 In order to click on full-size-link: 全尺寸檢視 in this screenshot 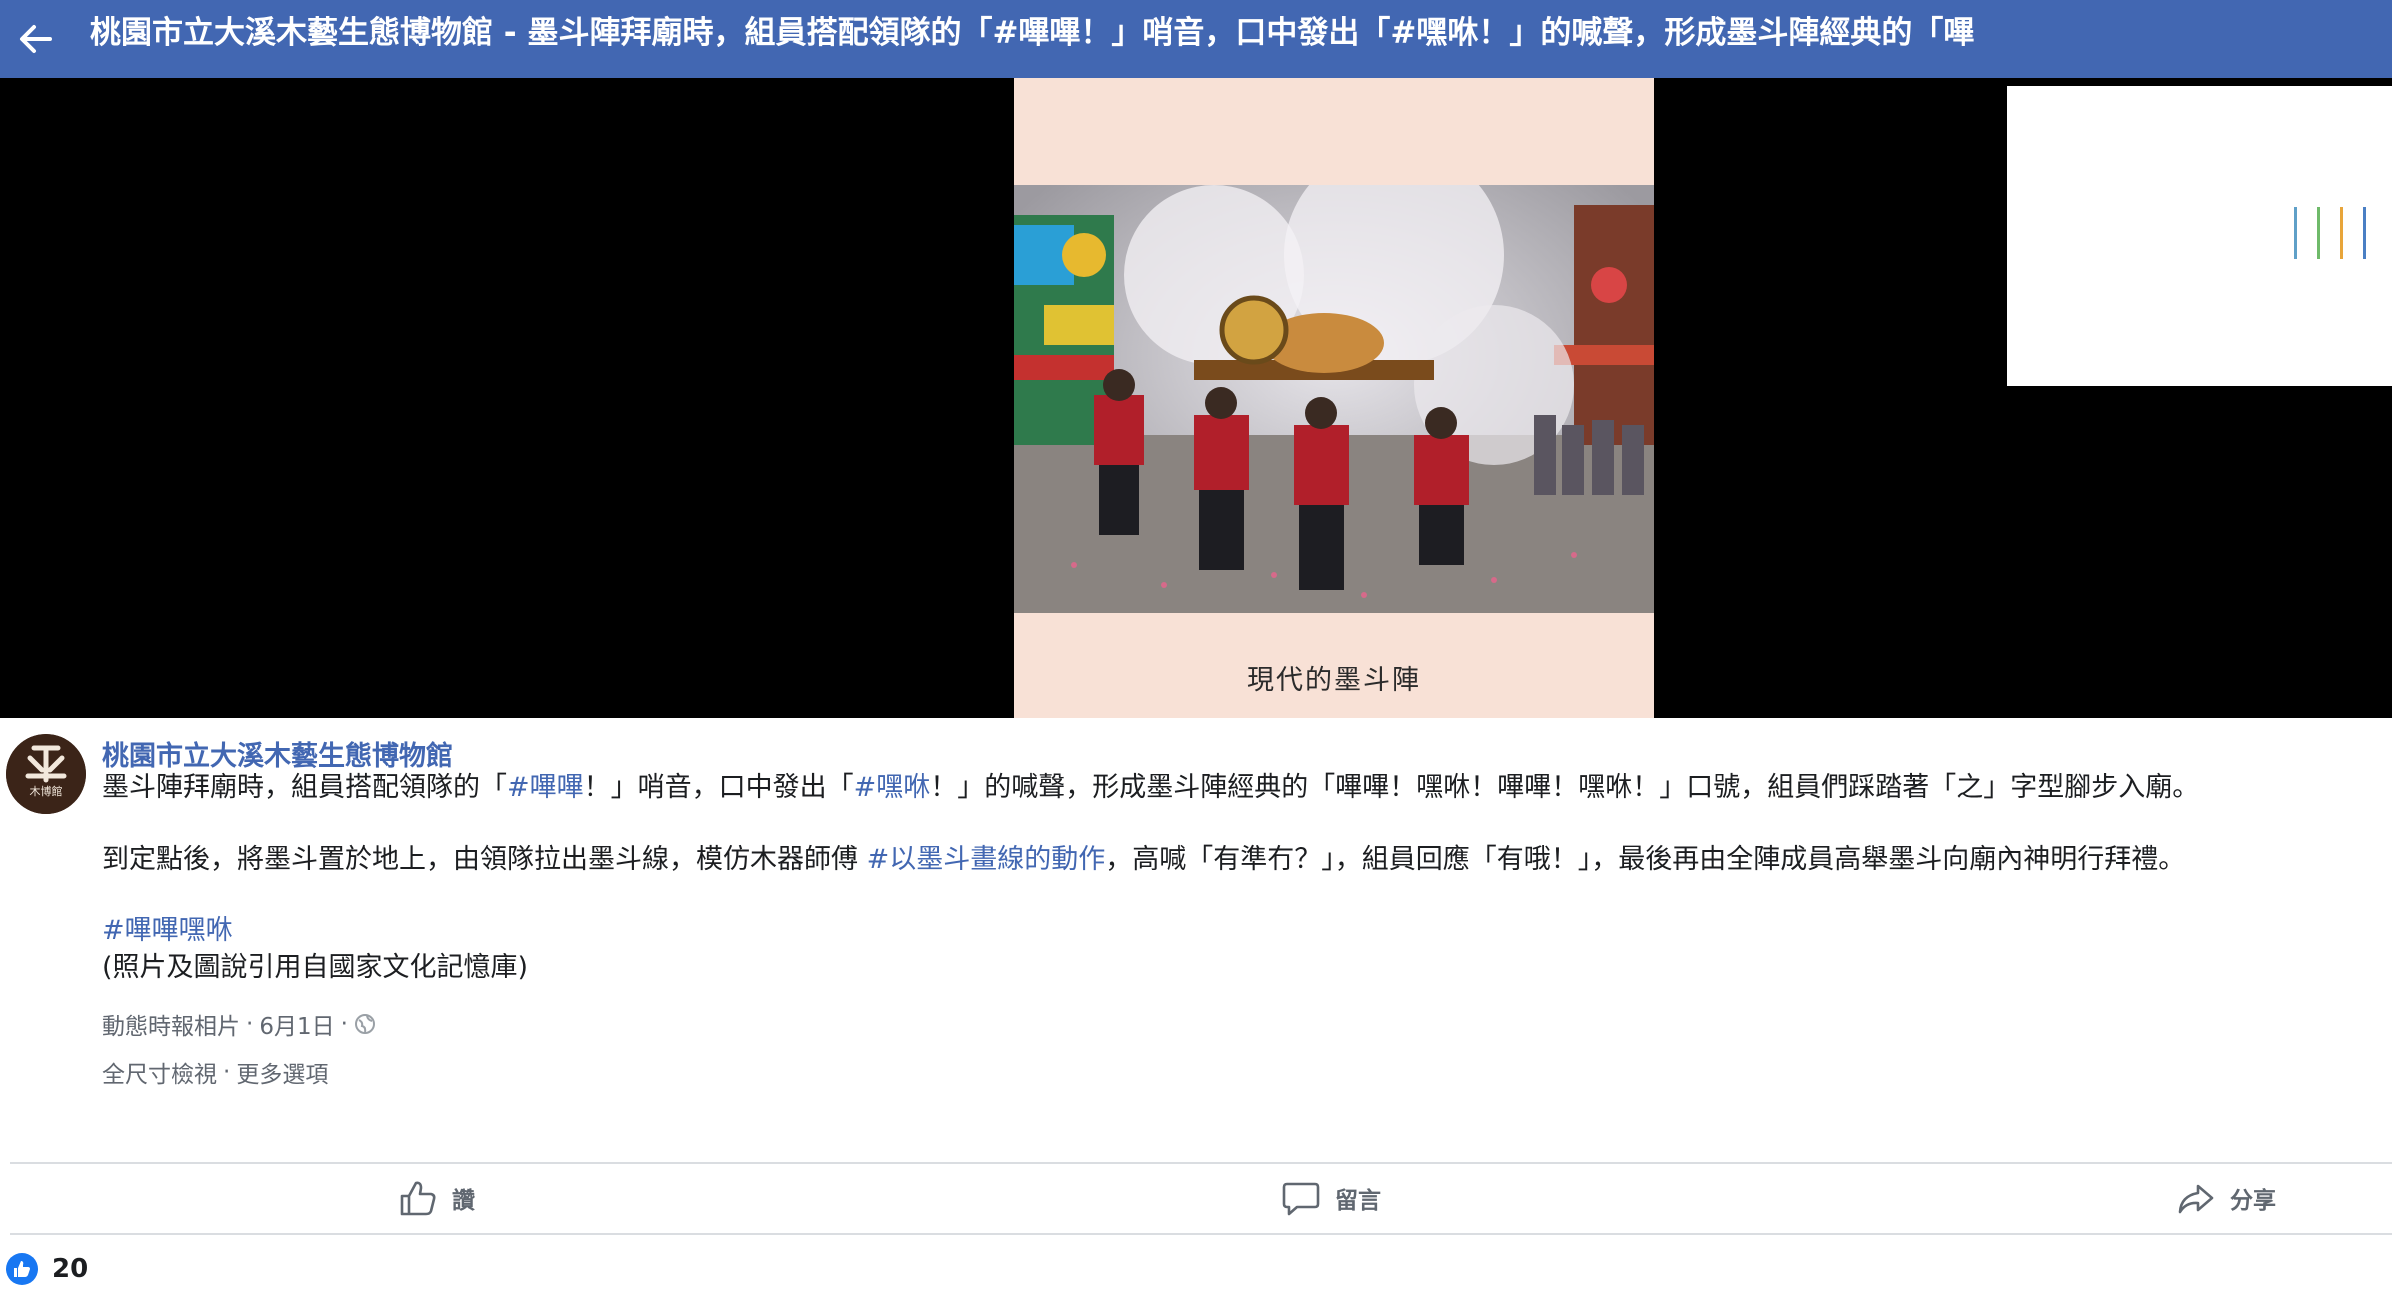, I will do `click(159, 1072)`.